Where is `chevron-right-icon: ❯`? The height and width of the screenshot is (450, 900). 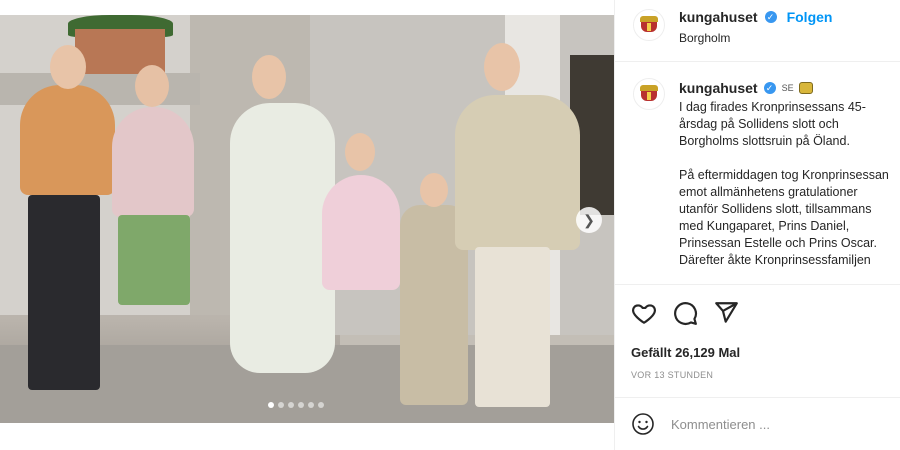
chevron-right-icon: ❯ is located at coordinates (589, 219).